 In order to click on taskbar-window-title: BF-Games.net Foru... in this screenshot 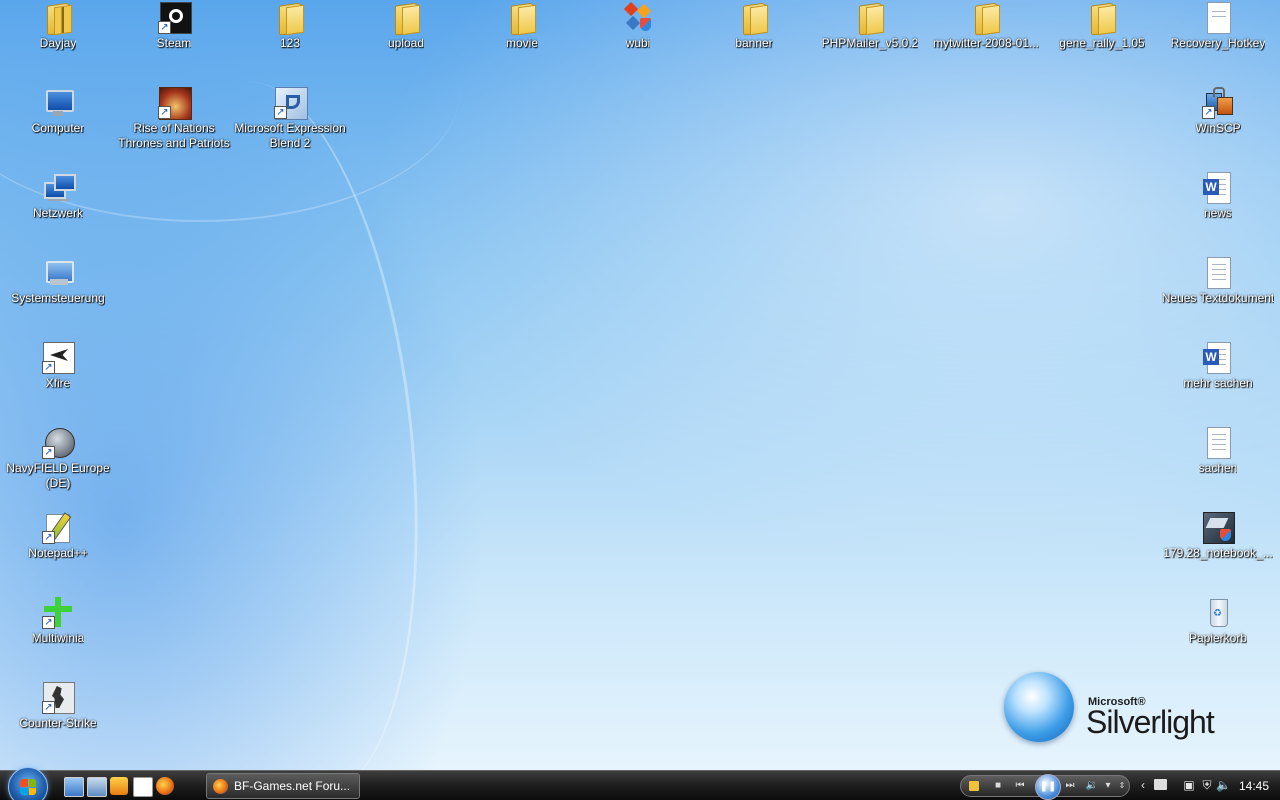, I will do `click(292, 786)`.